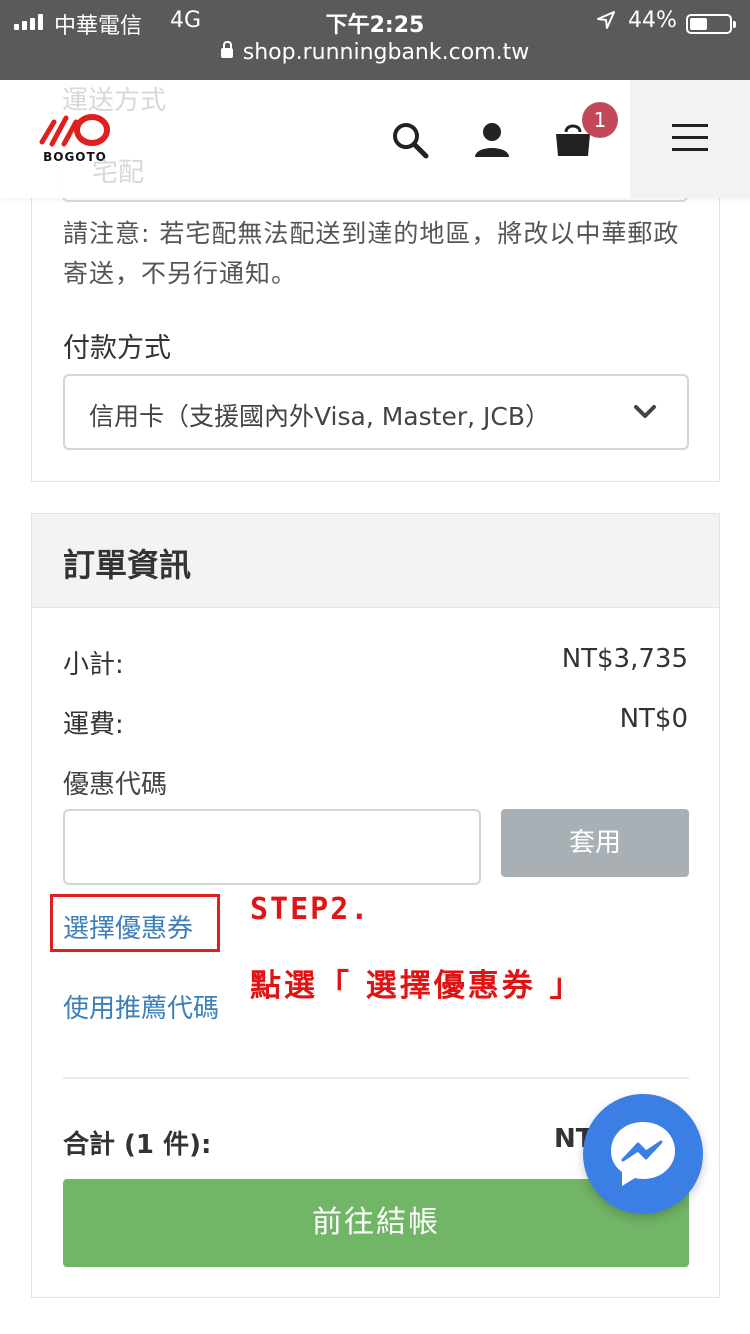 This screenshot has width=750, height=1334. Describe the element at coordinates (371, 253) in the screenshot. I see `shipping-notice: 請注意: 若宅配無法配送到達的地區，將改以中華郵政寄送，不另行通知。` at that location.